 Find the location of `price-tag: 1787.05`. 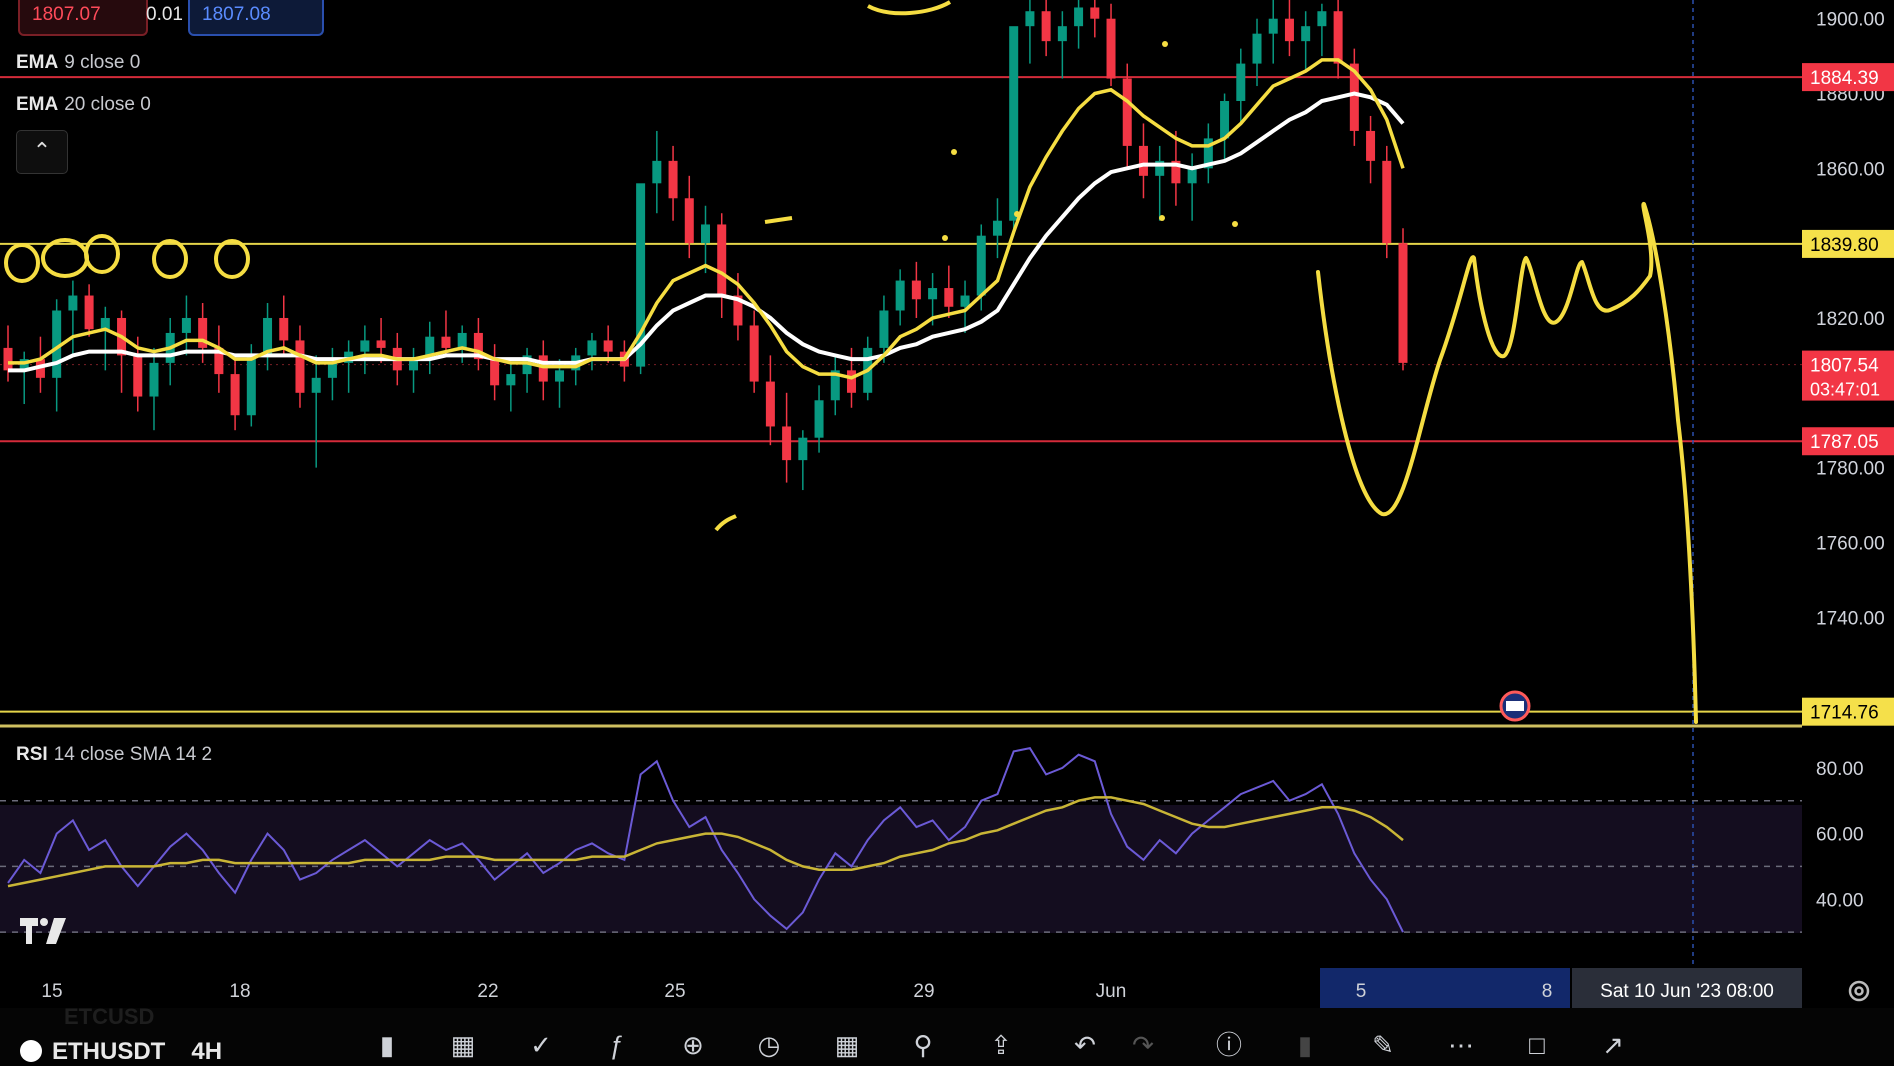

price-tag: 1787.05 is located at coordinates (1844, 442).